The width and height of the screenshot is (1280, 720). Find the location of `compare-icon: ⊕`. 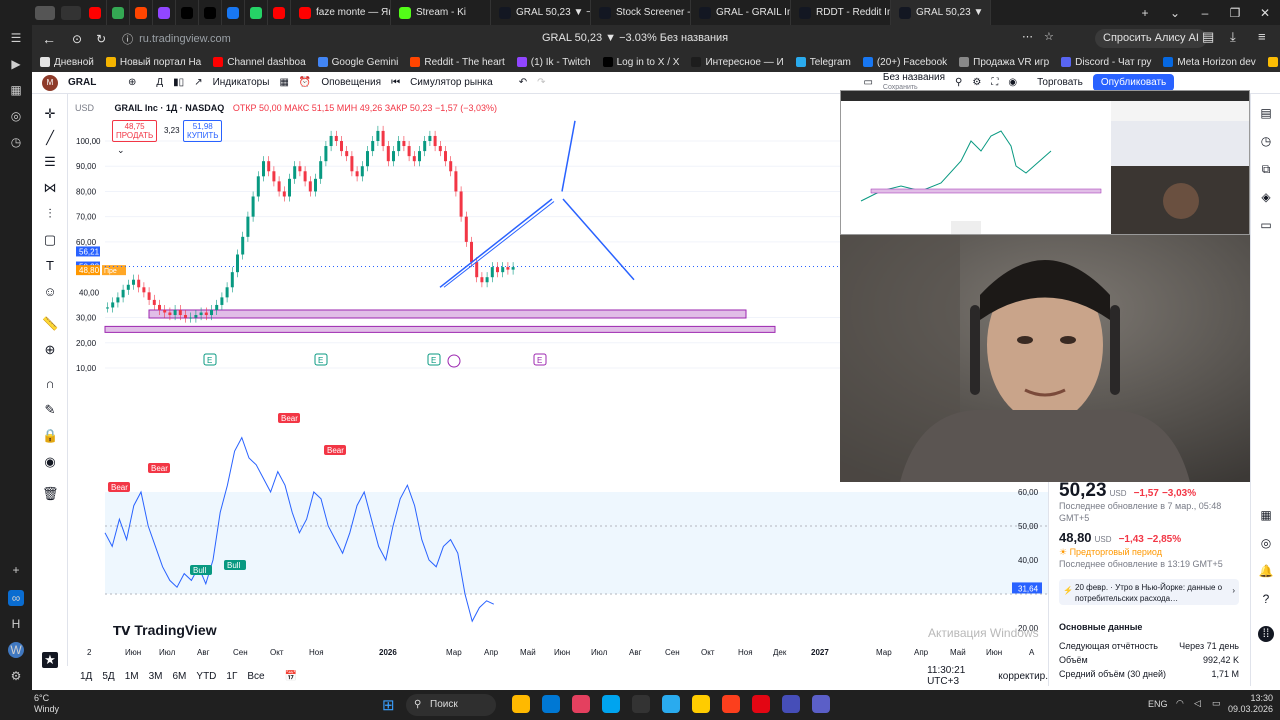

compare-icon: ⊕ is located at coordinates (132, 82).